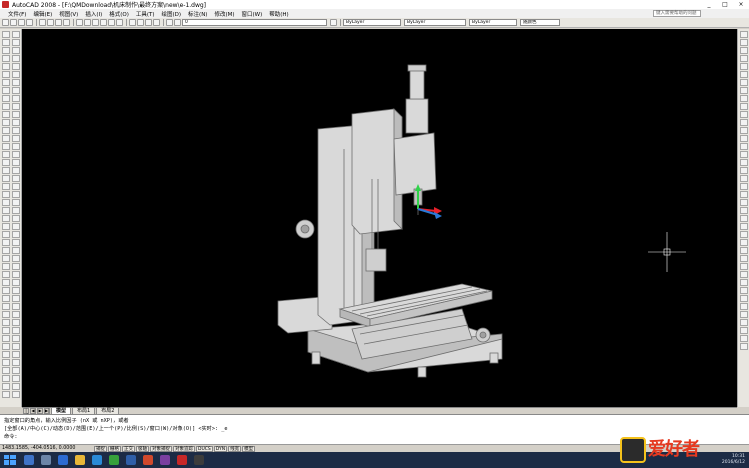 This screenshot has height=468, width=749. What do you see at coordinates (16, 146) in the screenshot?
I see `chamfer-icon` at bounding box center [16, 146].